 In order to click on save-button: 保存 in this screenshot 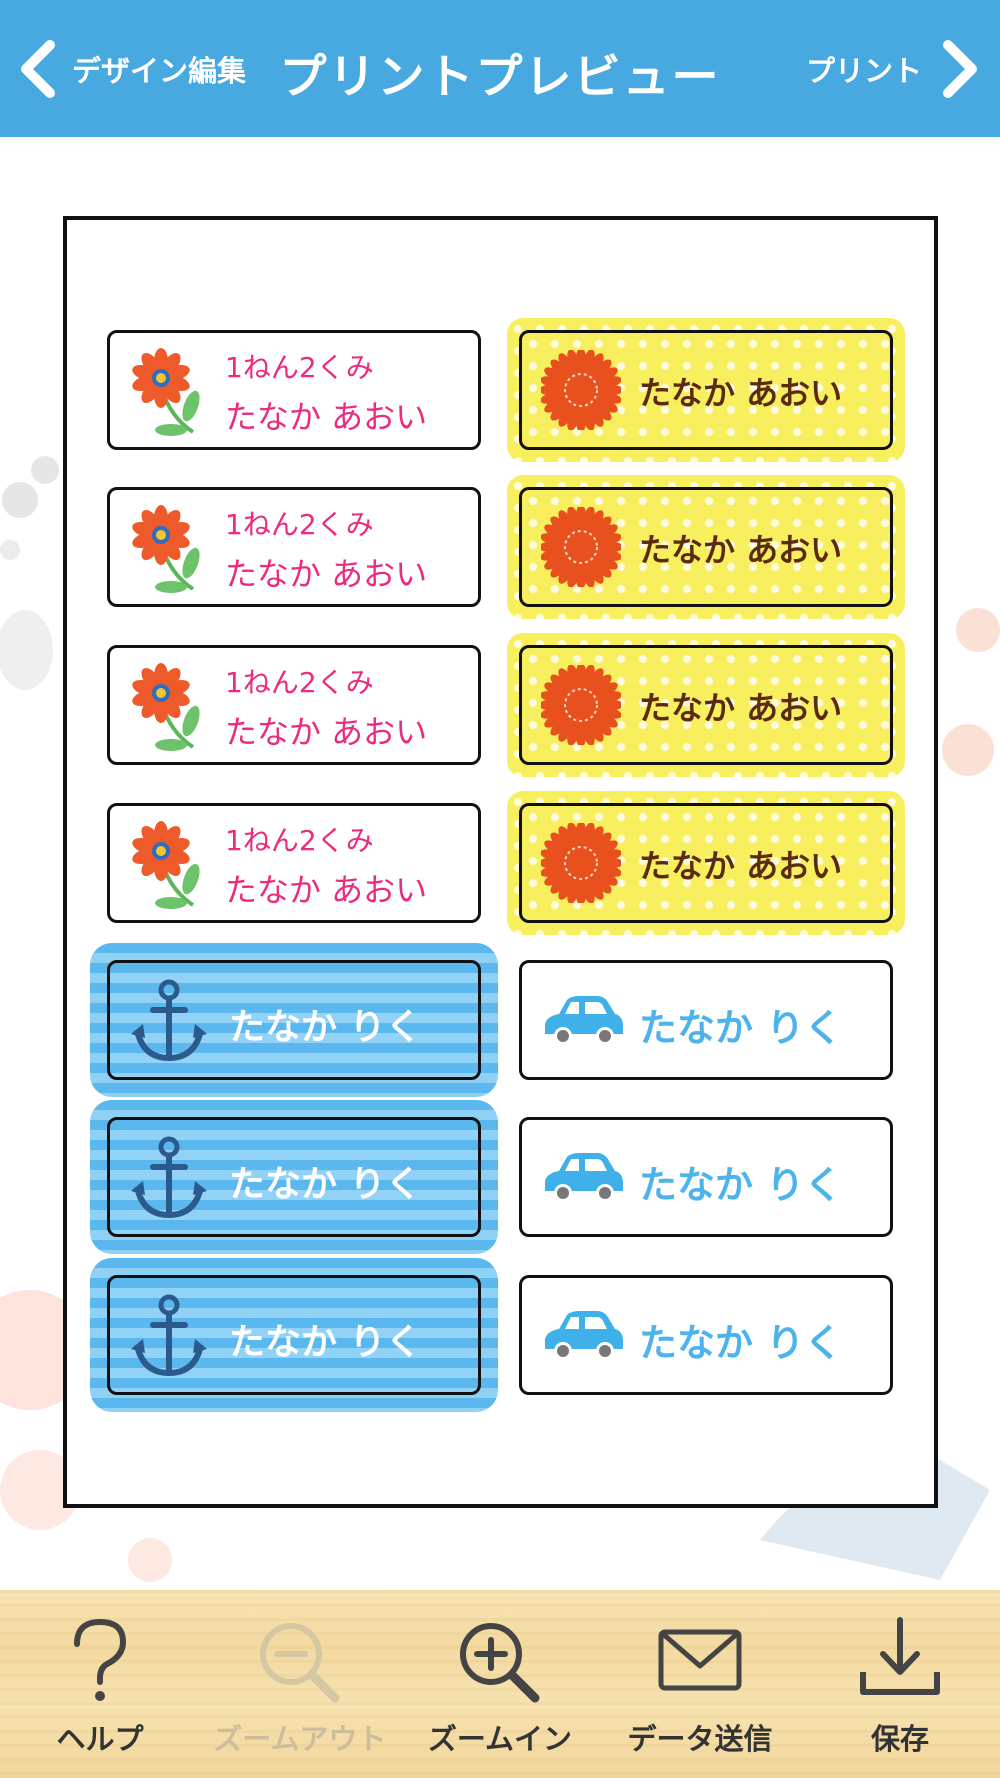, I will do `click(900, 1684)`.